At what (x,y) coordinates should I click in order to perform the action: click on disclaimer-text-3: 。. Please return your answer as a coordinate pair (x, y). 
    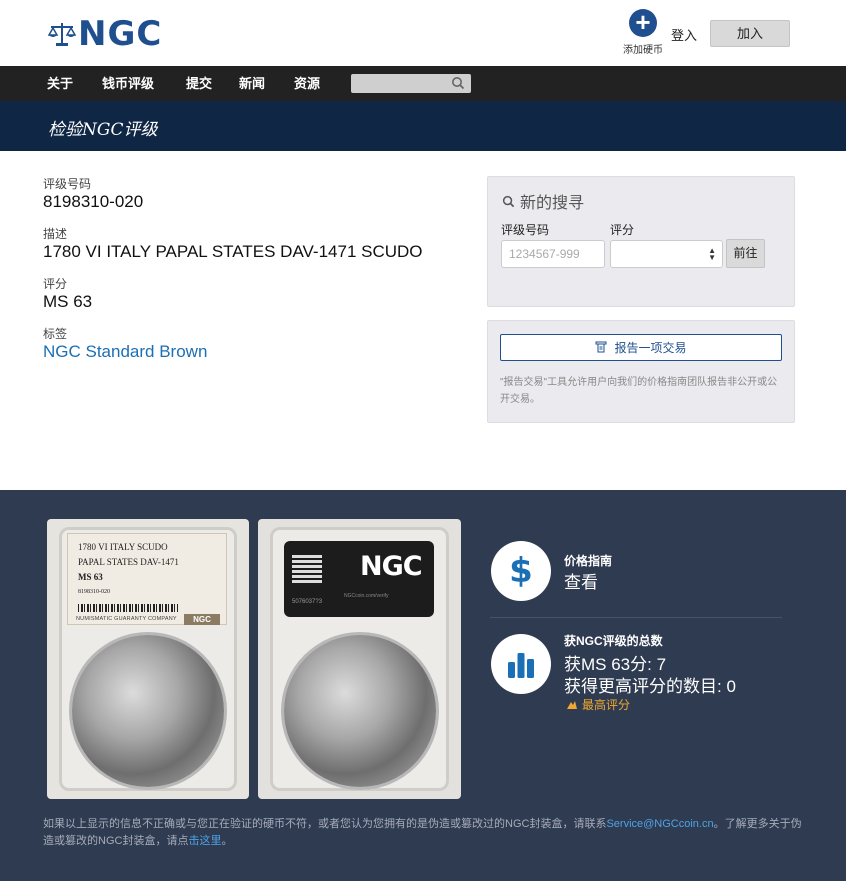
    Looking at the image, I should click on (227, 841).